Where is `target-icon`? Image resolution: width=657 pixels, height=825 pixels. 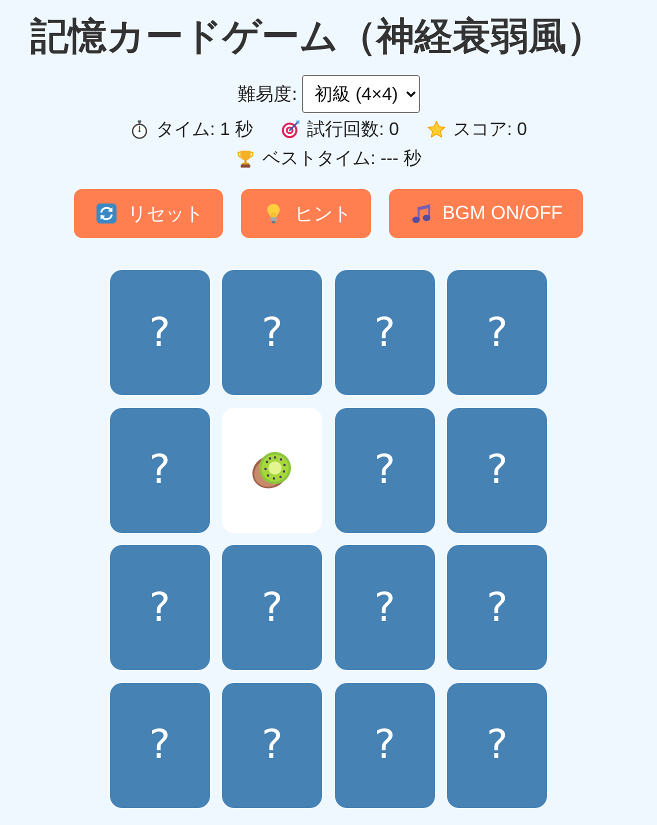
target-icon is located at coordinates (290, 129).